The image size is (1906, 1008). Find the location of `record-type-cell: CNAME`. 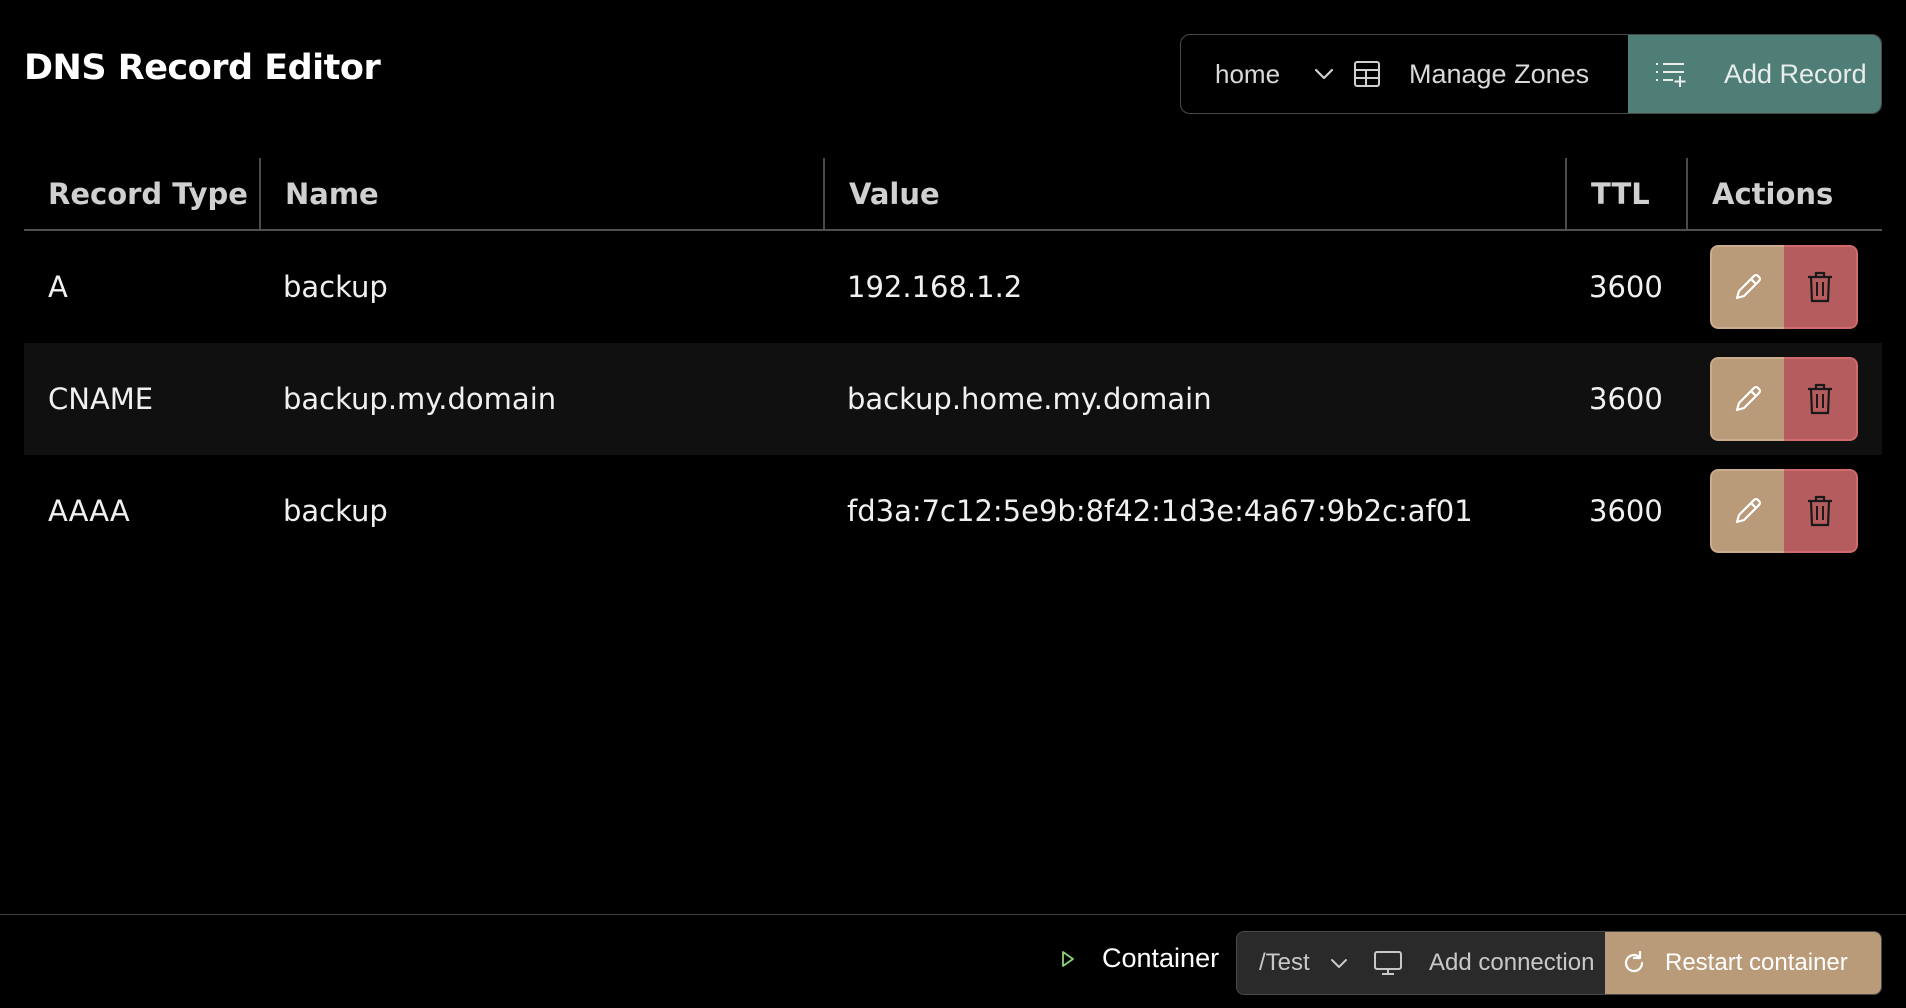

record-type-cell: CNAME is located at coordinates (101, 399).